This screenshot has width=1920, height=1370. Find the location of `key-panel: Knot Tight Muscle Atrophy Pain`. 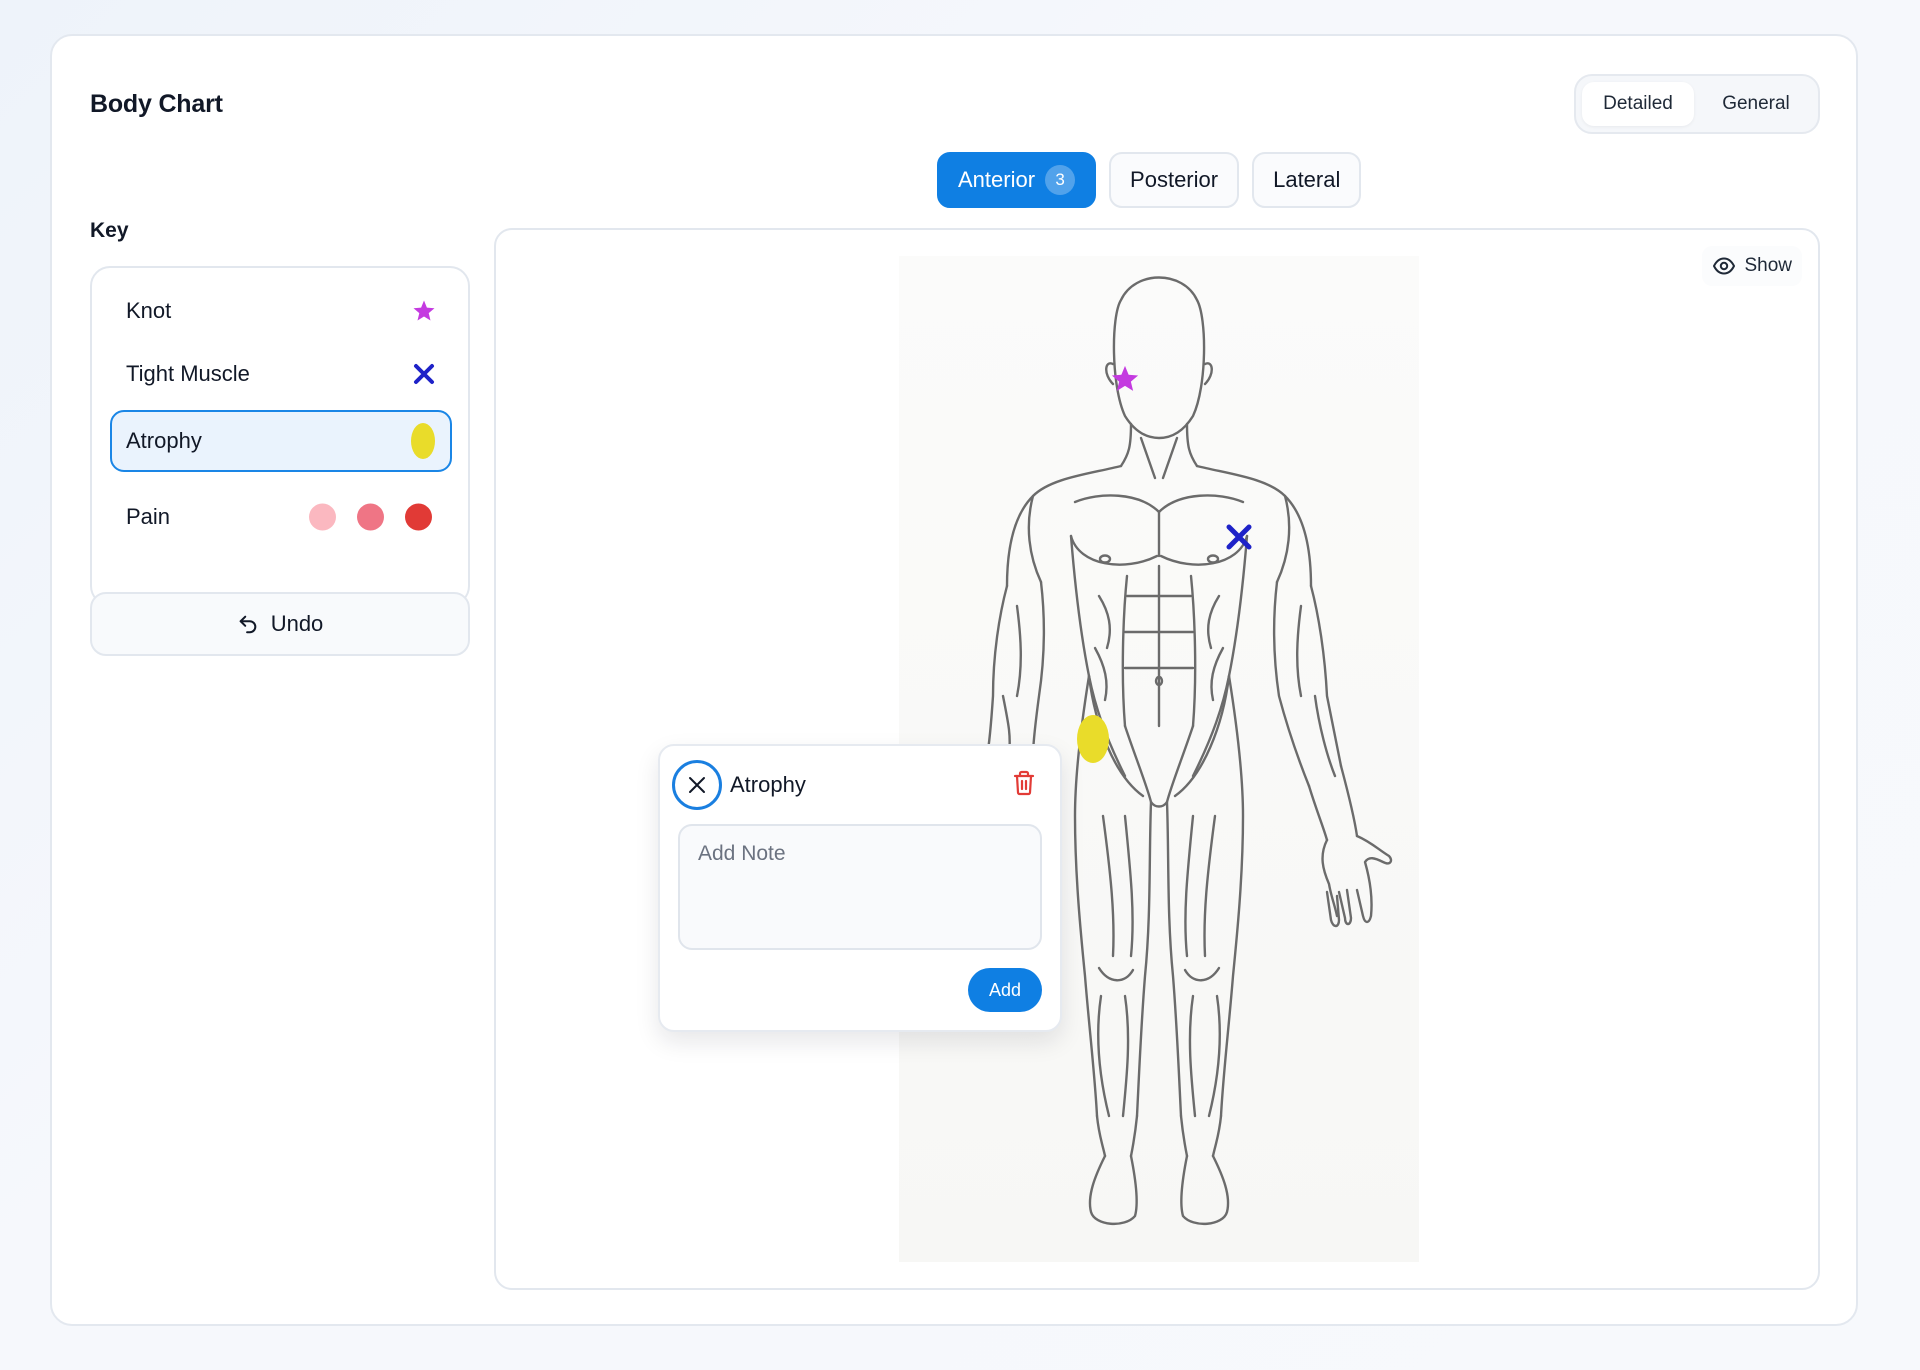

key-panel: Knot Tight Muscle Atrophy Pain is located at coordinates (280, 436).